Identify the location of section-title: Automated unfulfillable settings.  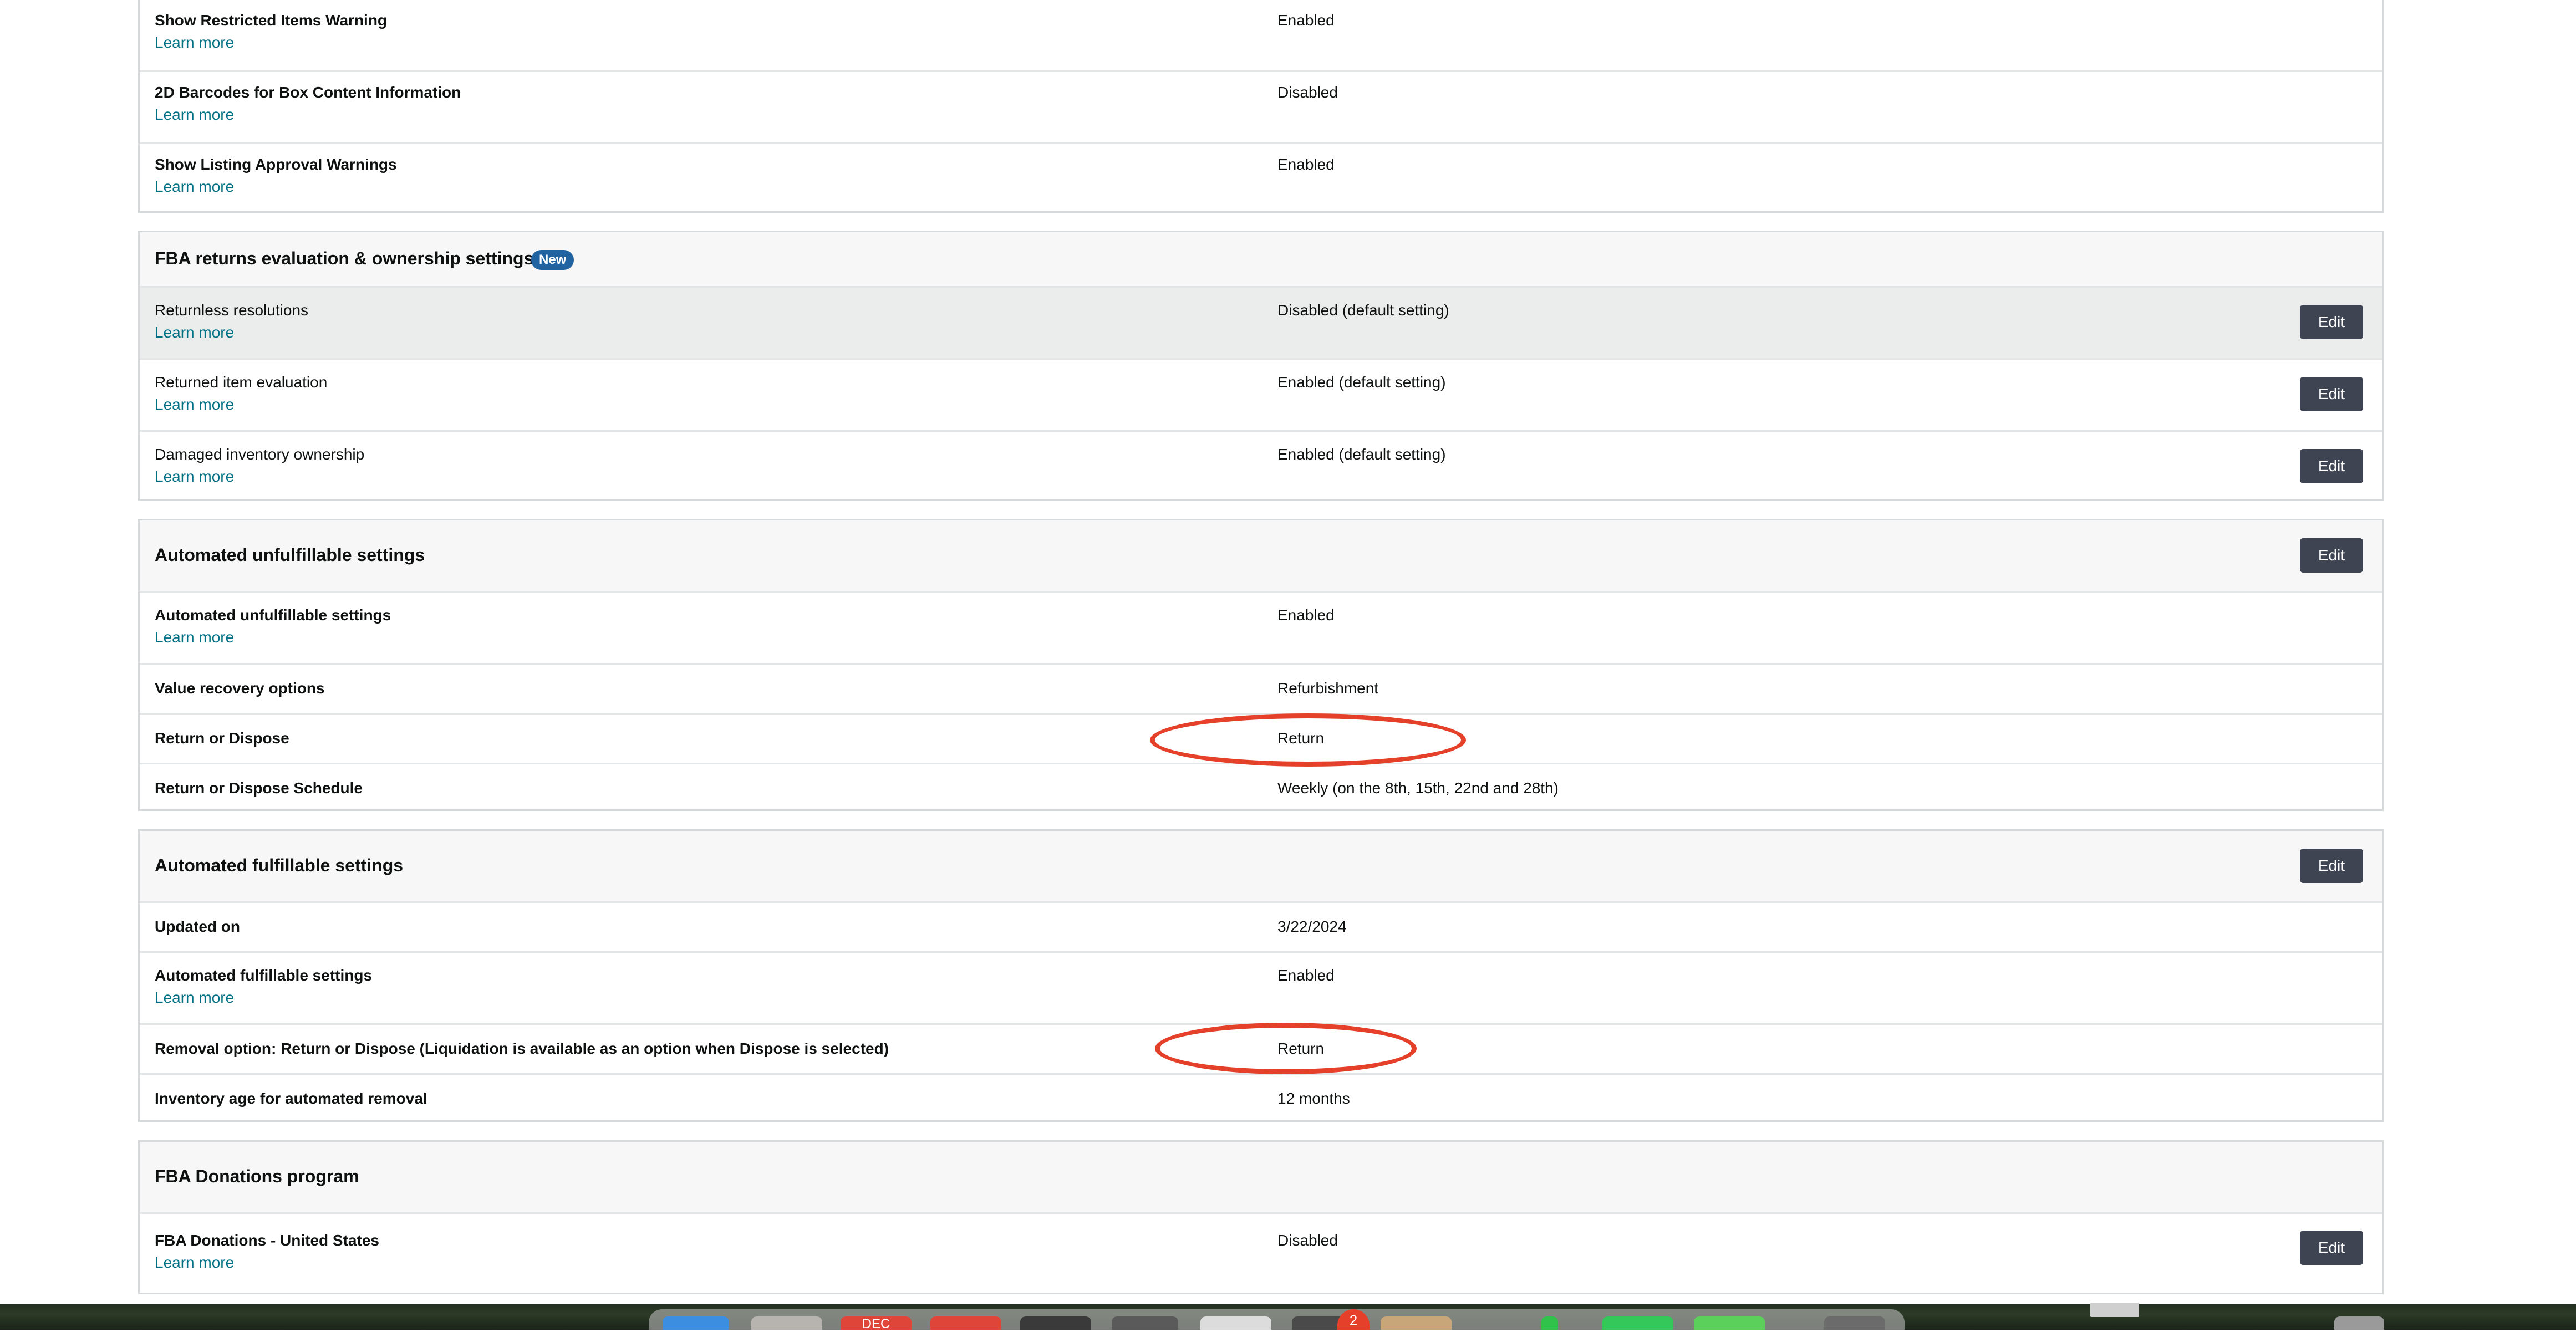
(290, 555).